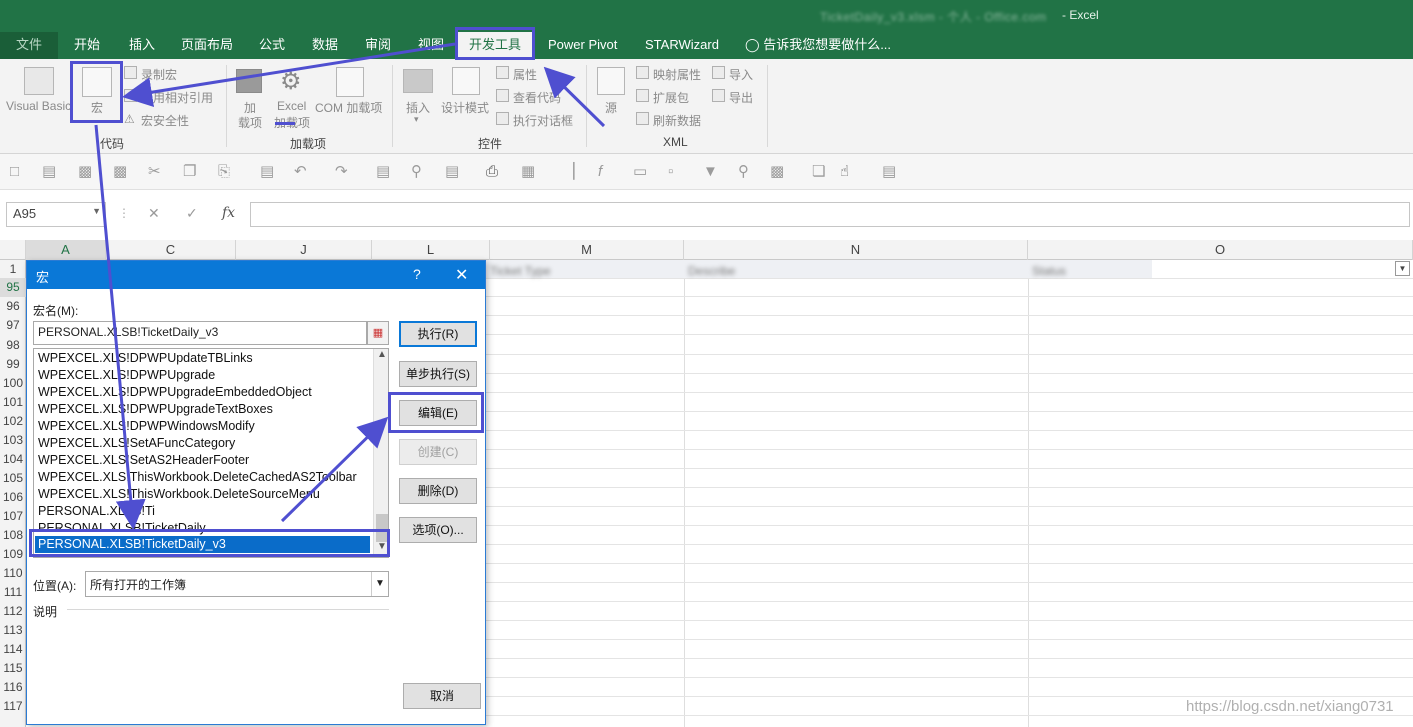 The image size is (1413, 727). Describe the element at coordinates (1290, 706) in the screenshot. I see `watermark: https://blog.csdn.net/xiang0731` at that location.